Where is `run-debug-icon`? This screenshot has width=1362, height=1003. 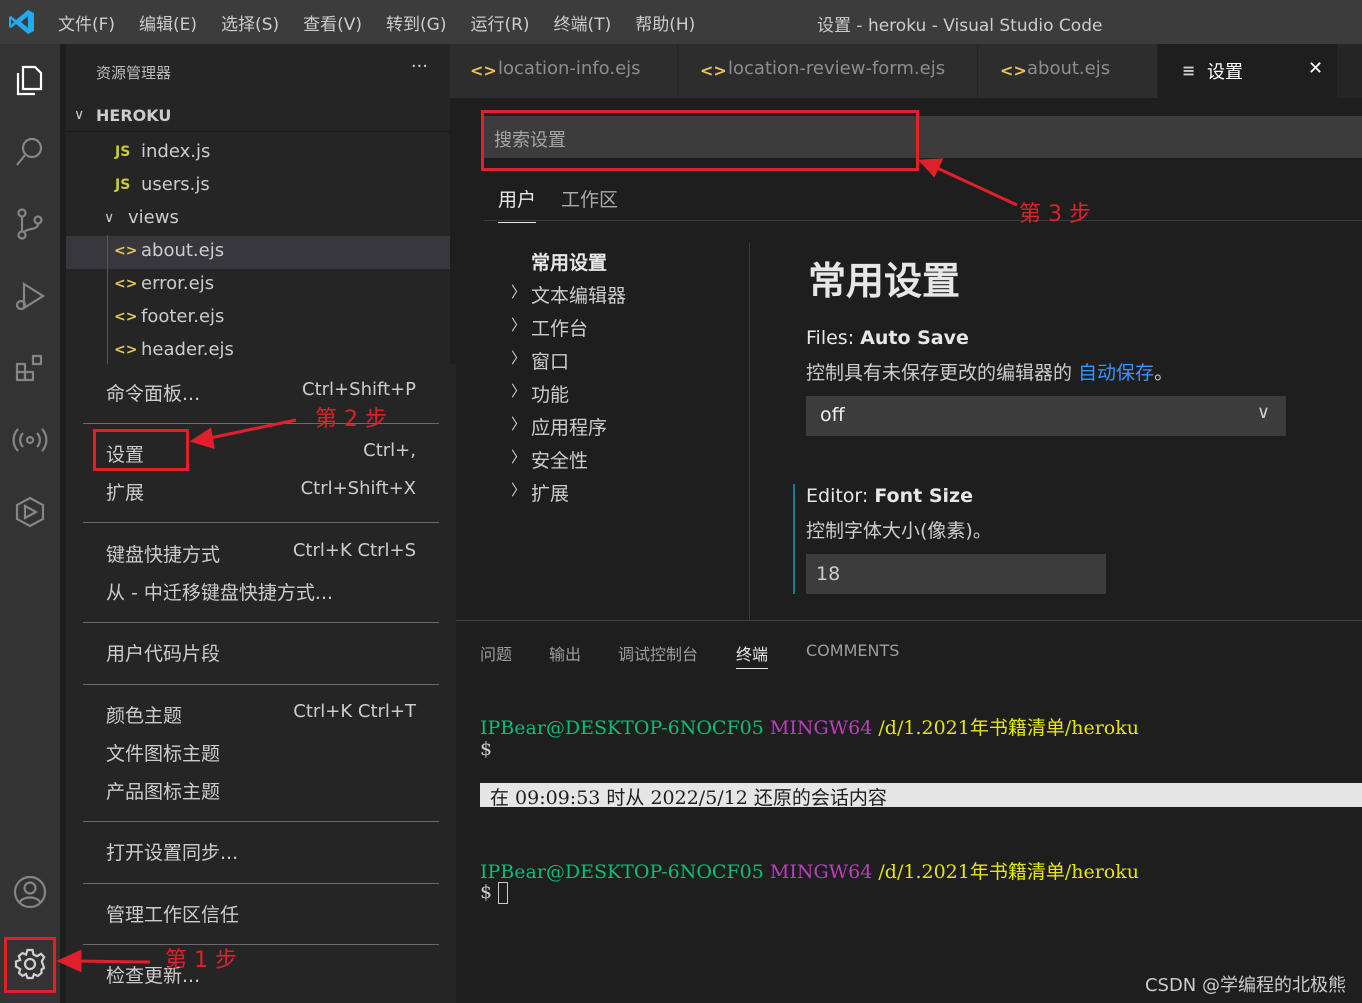 run-debug-icon is located at coordinates (30, 296).